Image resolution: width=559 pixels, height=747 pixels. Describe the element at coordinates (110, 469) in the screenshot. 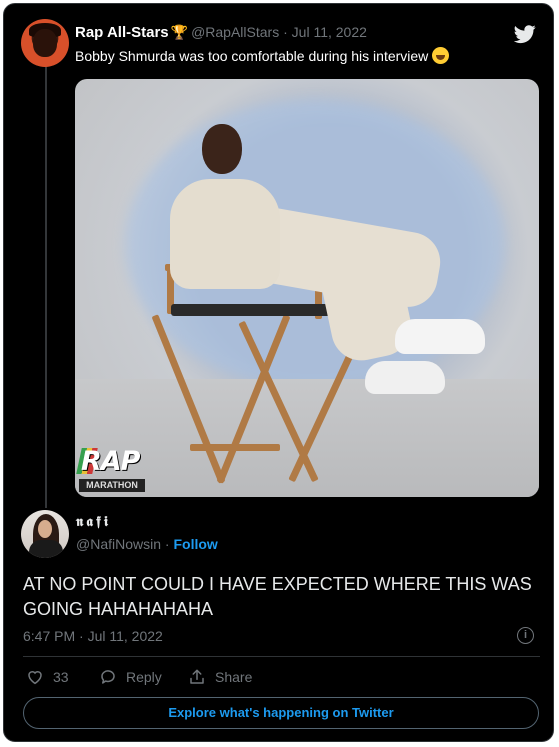

I see `rap-marathon-logo: RAP MARATHON` at that location.